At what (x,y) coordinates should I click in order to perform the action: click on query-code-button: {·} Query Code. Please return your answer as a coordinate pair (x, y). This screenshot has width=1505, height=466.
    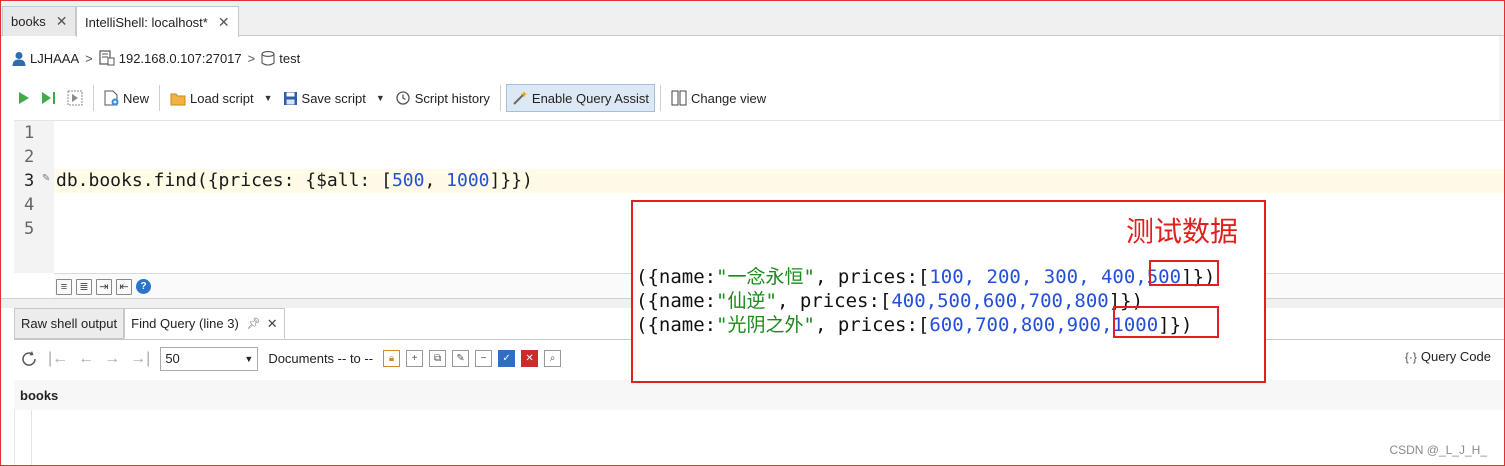
    Looking at the image, I should click on (1448, 356).